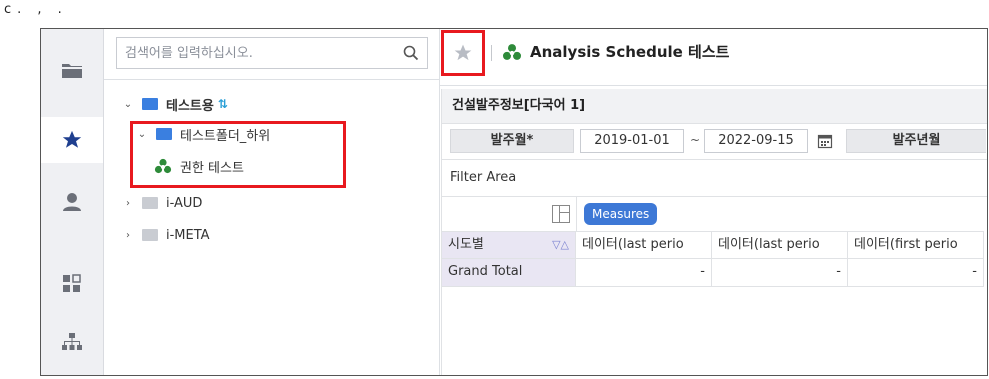 The width and height of the screenshot is (989, 379). I want to click on user-icon, so click(72, 202).